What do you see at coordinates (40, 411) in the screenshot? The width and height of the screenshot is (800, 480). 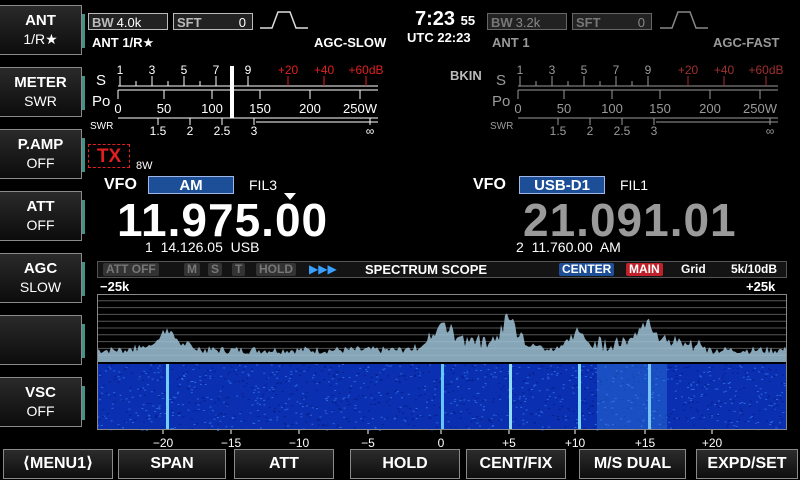 I see `side-button-value: OFF` at bounding box center [40, 411].